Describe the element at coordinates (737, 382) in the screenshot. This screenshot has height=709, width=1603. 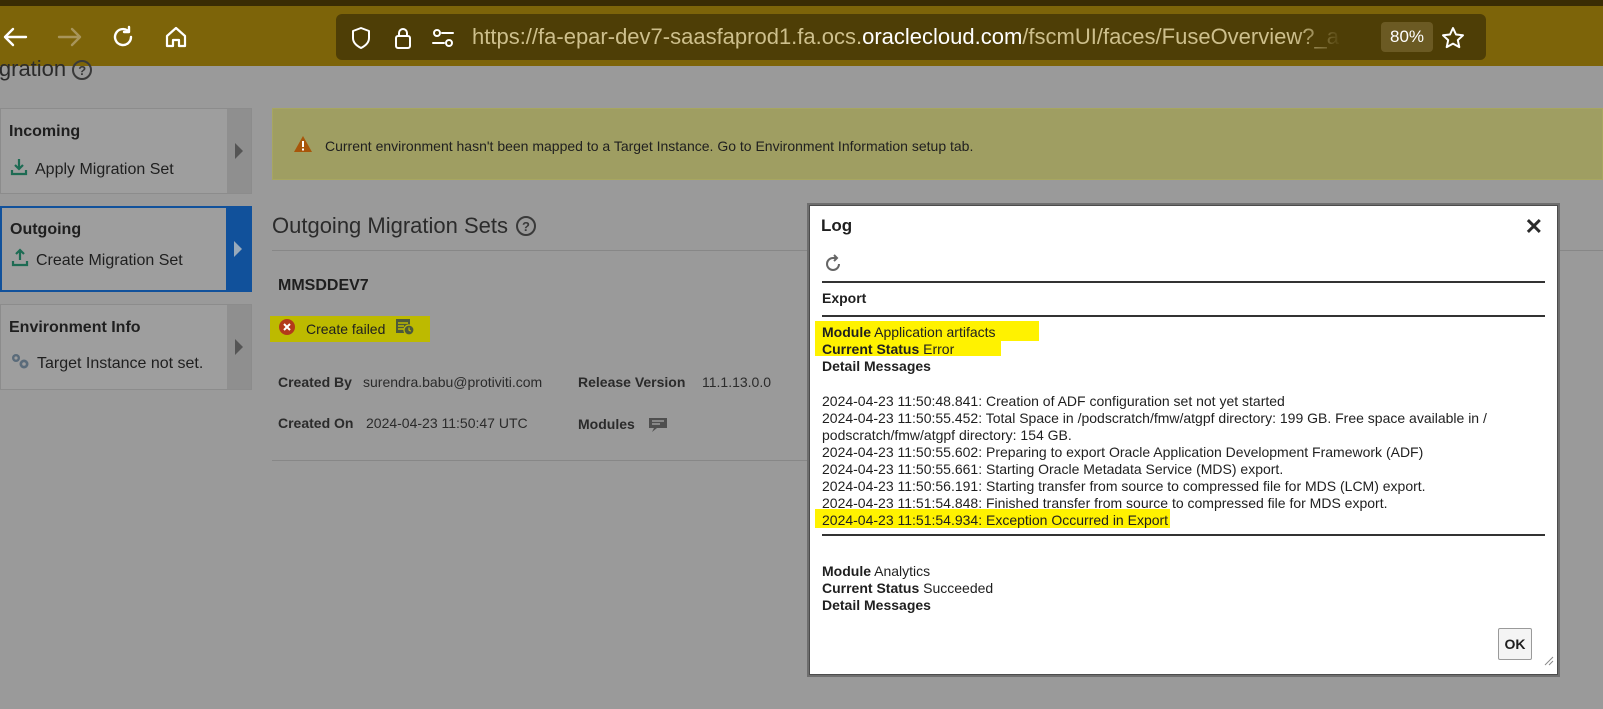
I see `release-version-value: 11.1.13.0.0` at that location.